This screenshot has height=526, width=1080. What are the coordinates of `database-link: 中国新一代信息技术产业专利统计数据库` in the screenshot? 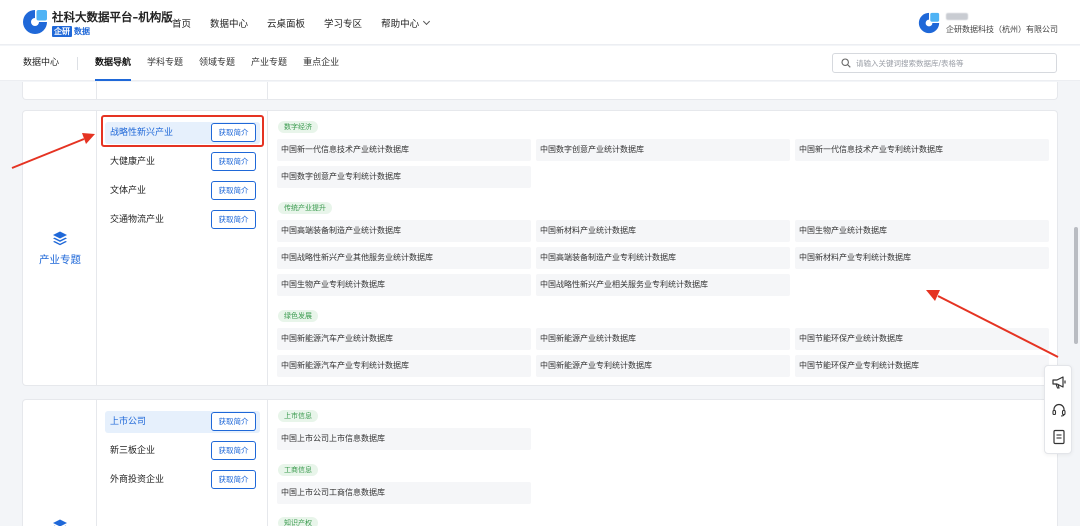 It's located at (922, 150).